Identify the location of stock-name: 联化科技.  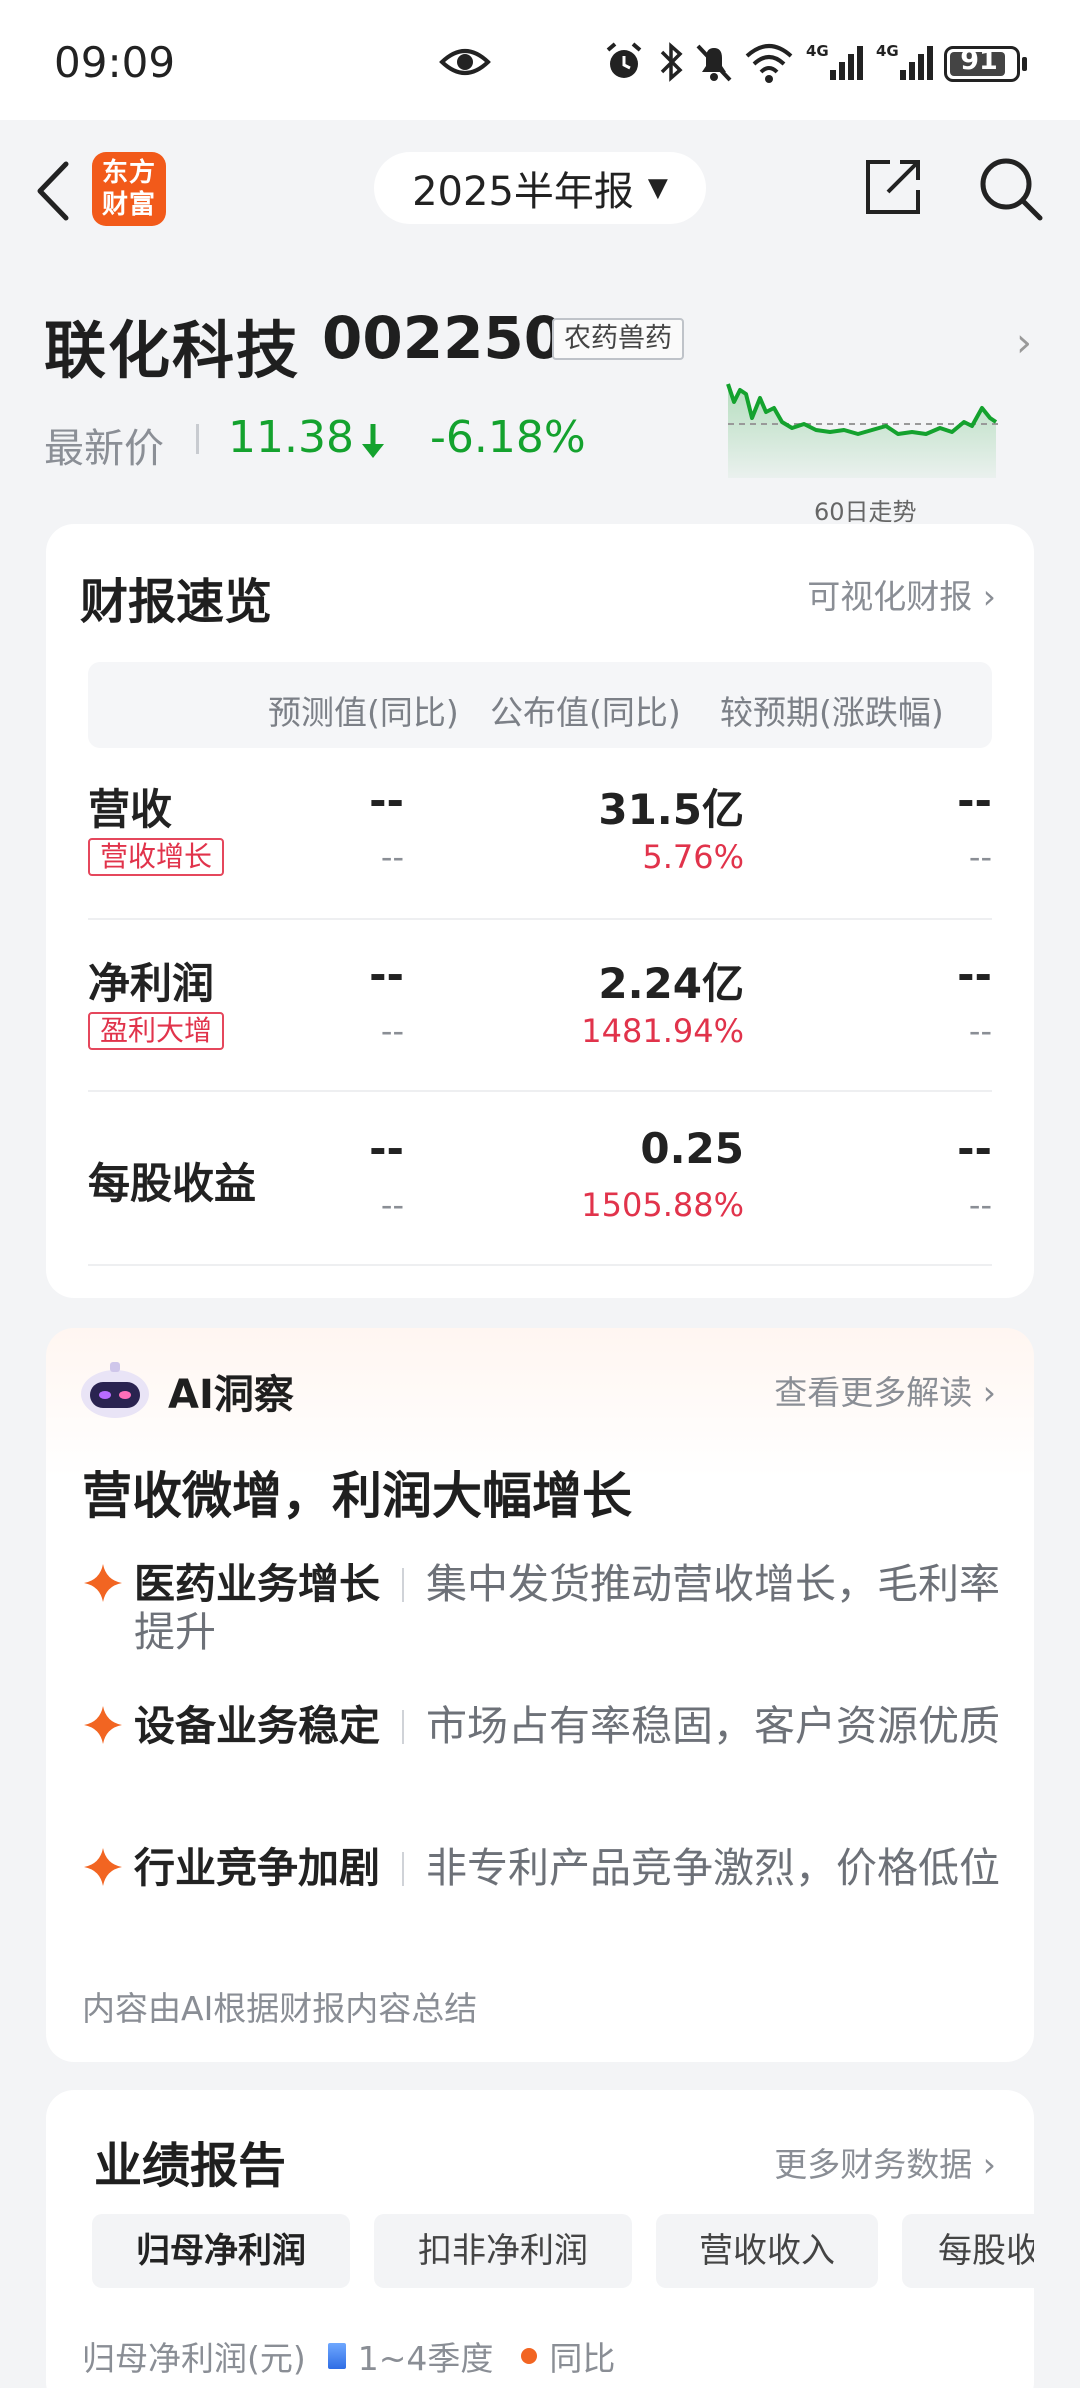
(172, 345).